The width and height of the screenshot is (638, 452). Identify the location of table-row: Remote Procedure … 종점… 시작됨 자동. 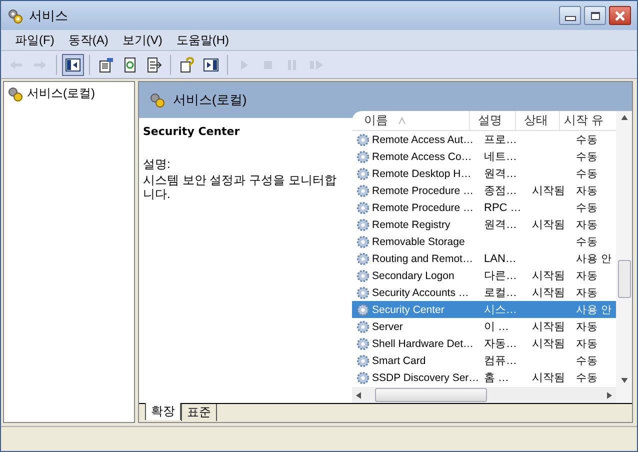
(484, 190).